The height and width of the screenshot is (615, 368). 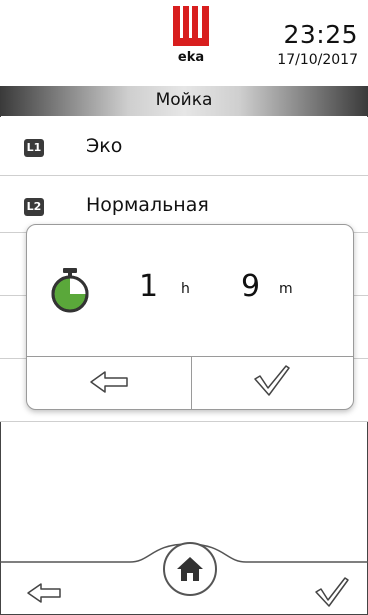 What do you see at coordinates (184, 146) in the screenshot?
I see `program-item-eco: L1 Эко` at bounding box center [184, 146].